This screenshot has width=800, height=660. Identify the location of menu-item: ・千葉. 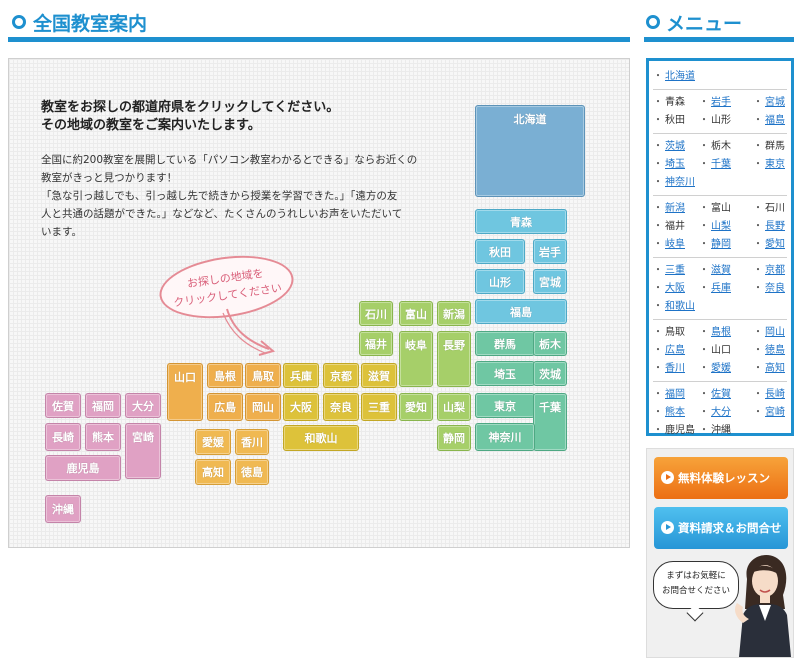
(715, 162).